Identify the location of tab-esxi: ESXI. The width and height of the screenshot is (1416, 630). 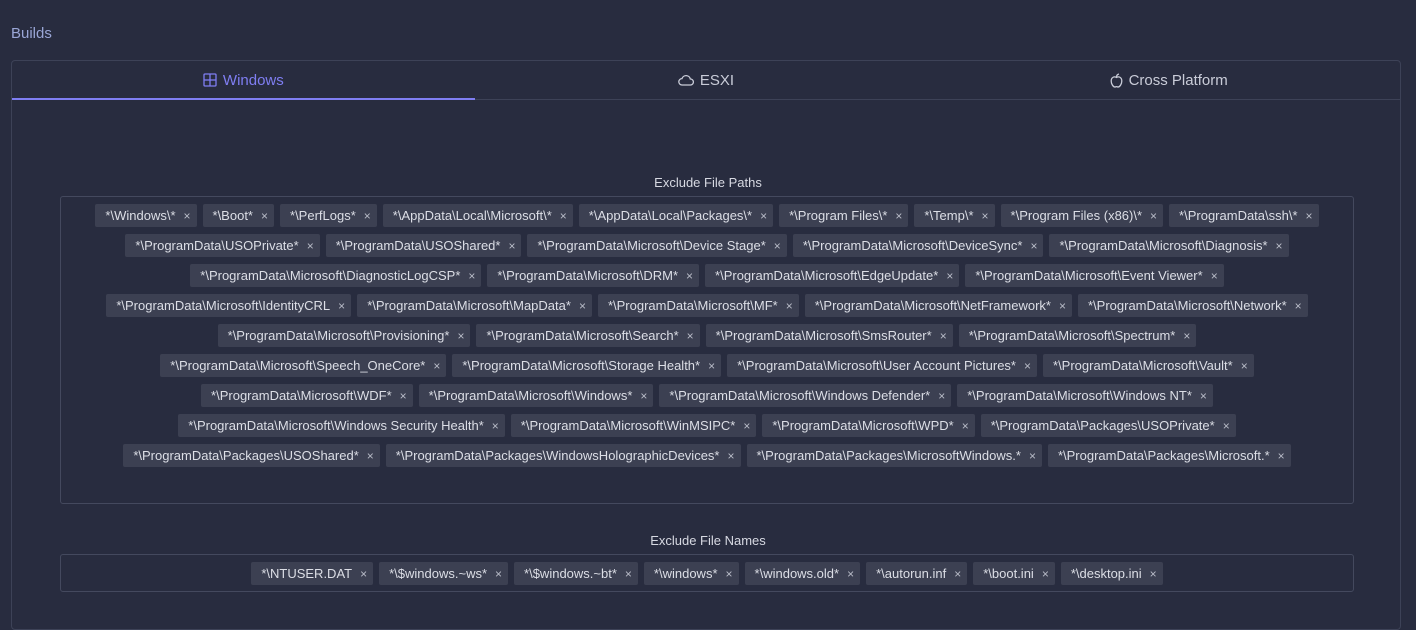
(706, 80).